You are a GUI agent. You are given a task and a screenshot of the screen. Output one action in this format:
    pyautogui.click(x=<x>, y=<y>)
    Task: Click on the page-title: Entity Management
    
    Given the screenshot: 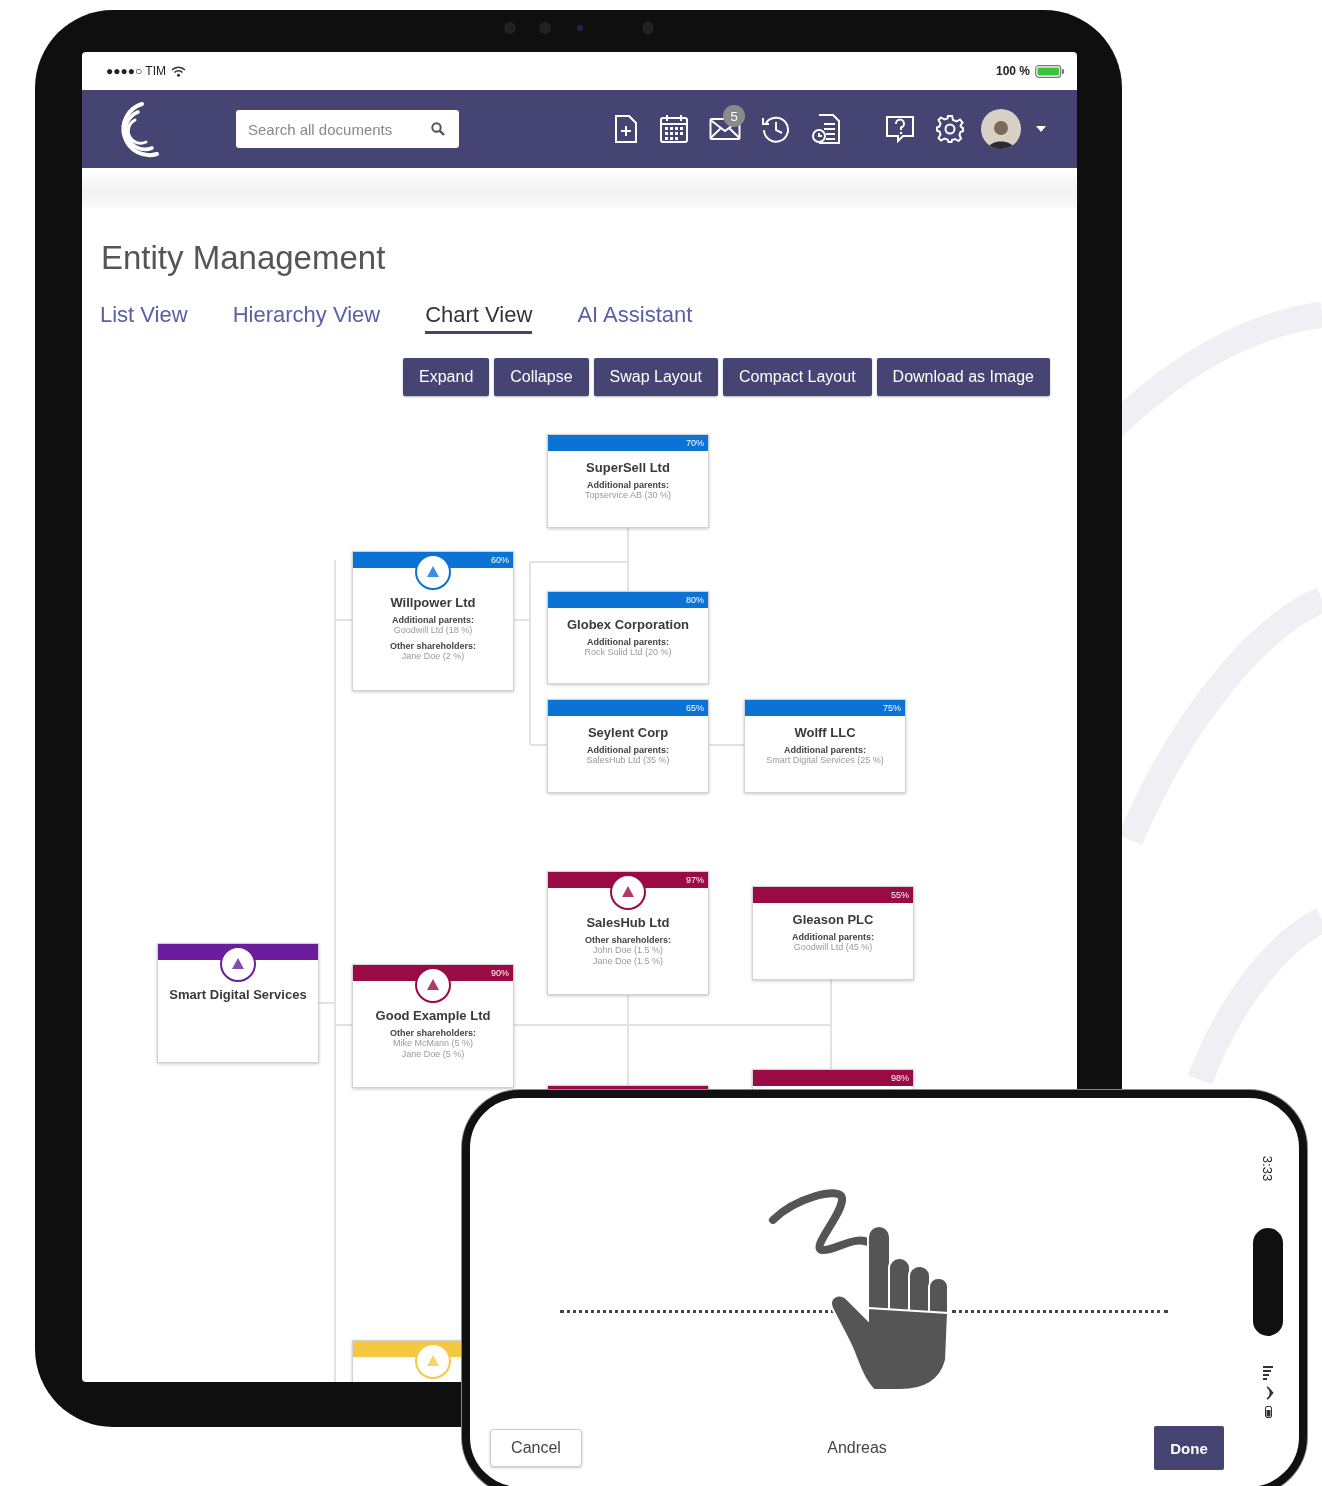 What is the action you would take?
    pyautogui.click(x=244, y=258)
    